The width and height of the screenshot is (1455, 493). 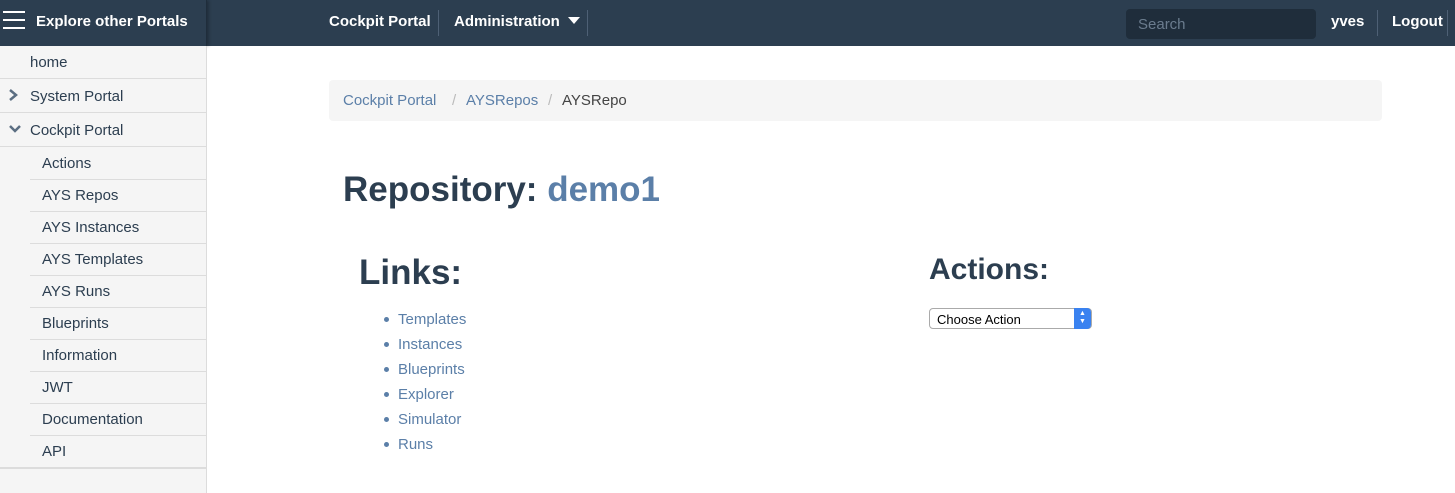 I want to click on hamburger-icon, so click(x=14, y=22).